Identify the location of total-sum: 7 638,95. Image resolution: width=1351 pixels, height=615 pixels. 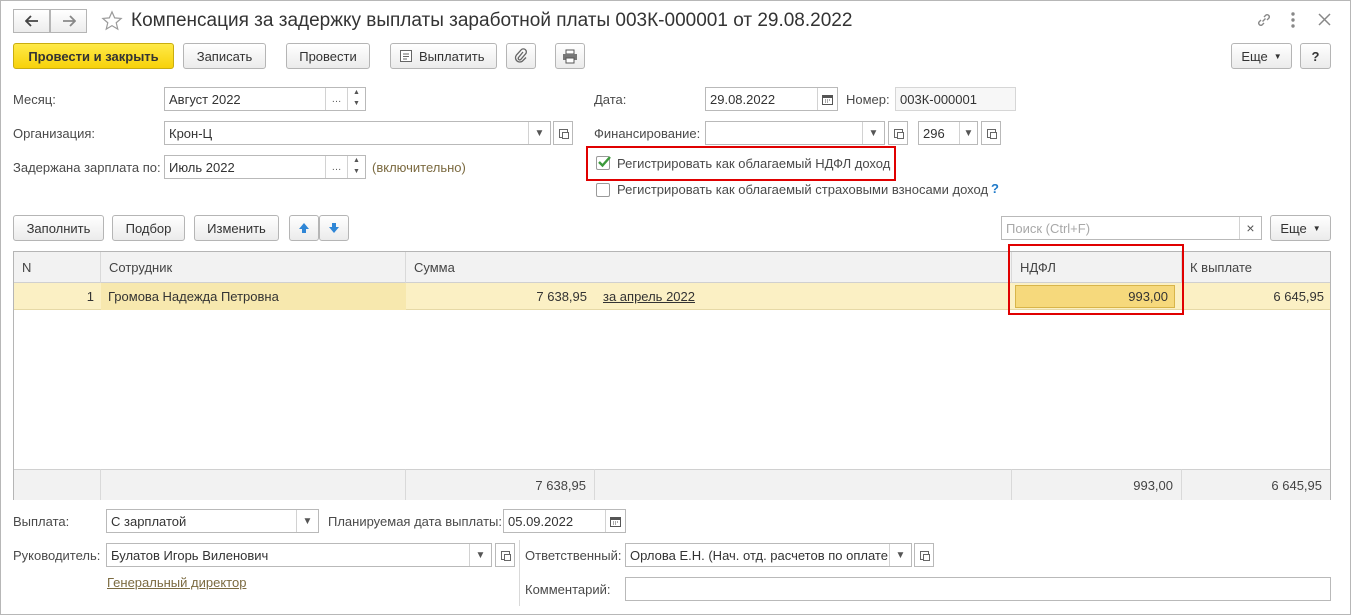
(500, 484).